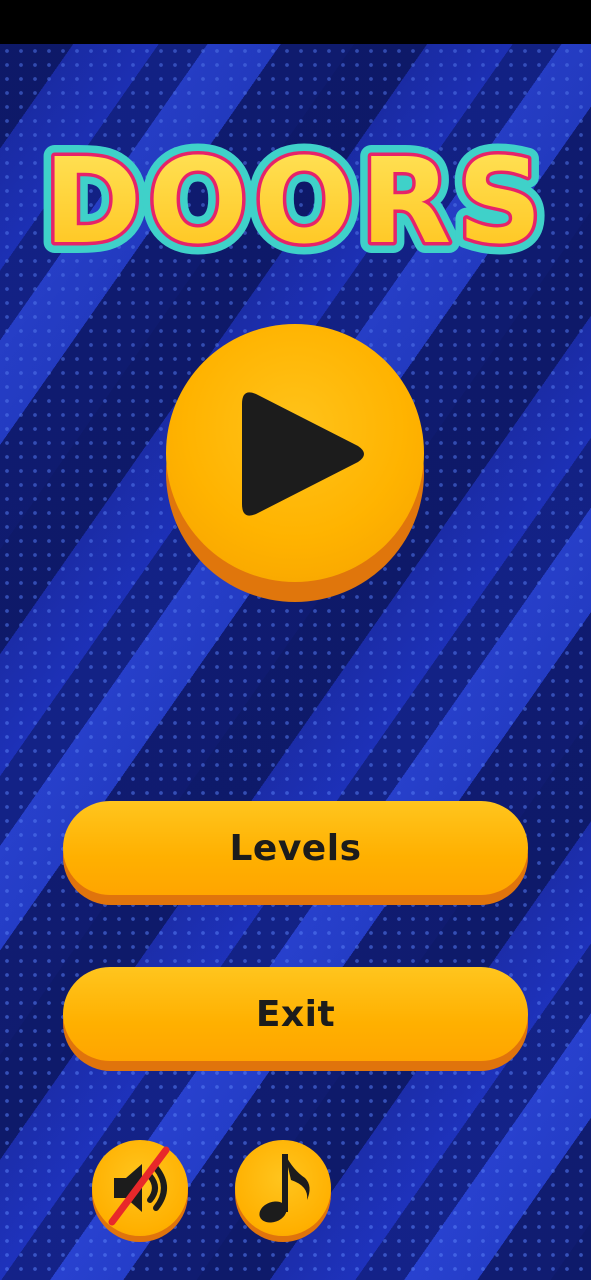  I want to click on game-title: DOORS DOORS, so click(292, 201).